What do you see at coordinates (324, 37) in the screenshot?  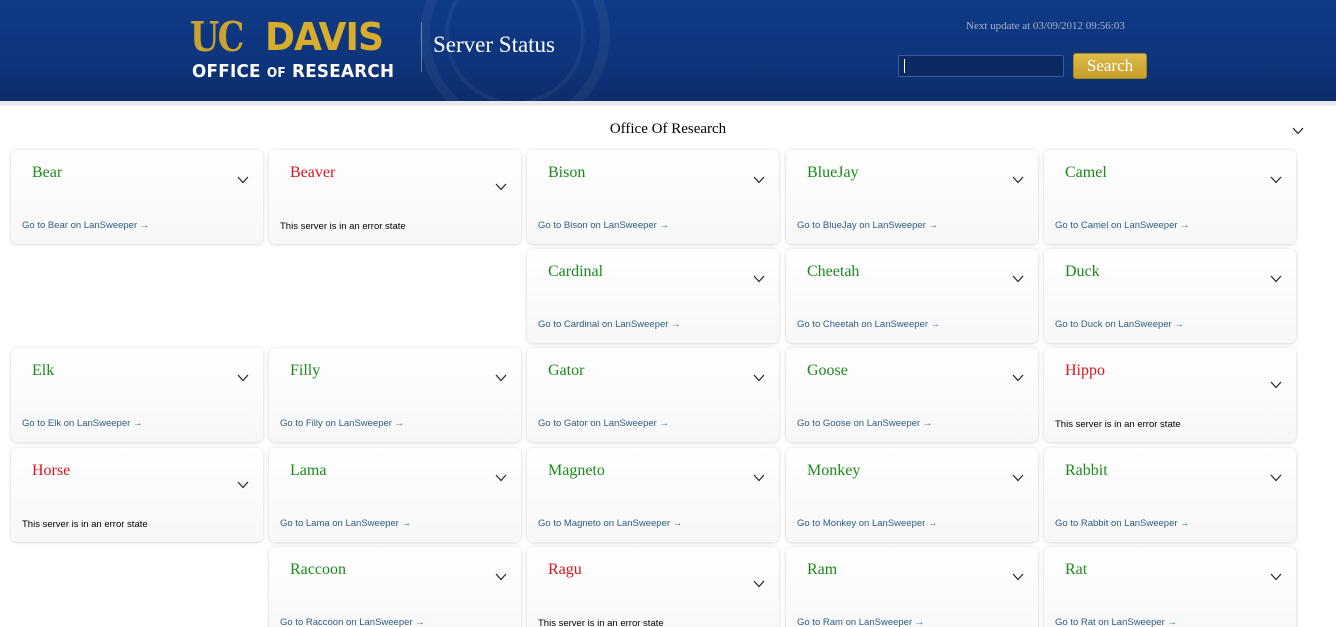 I see `logo-davis-text: DAVIS` at bounding box center [324, 37].